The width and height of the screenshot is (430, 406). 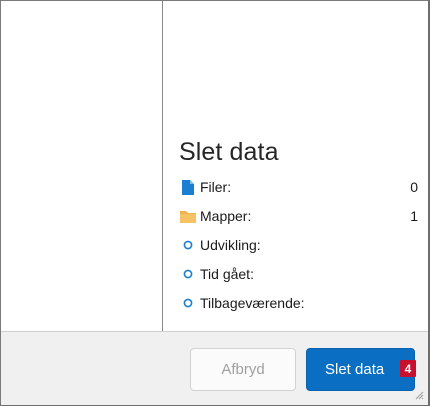 What do you see at coordinates (188, 216) in the screenshot?
I see `folder-icon` at bounding box center [188, 216].